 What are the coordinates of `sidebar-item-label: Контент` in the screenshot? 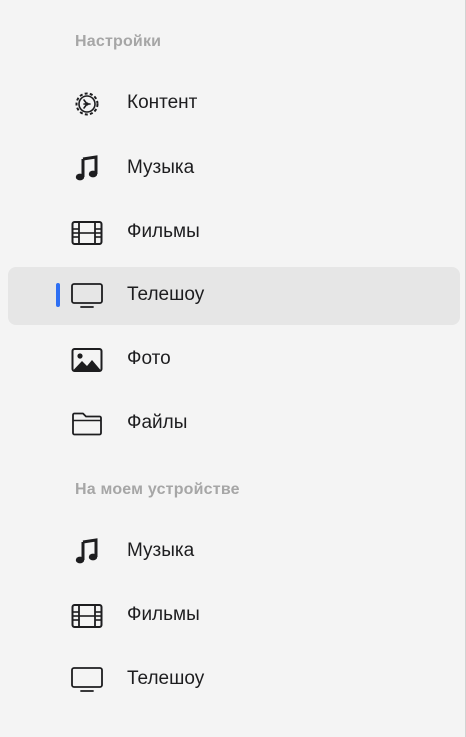 It's located at (162, 102).